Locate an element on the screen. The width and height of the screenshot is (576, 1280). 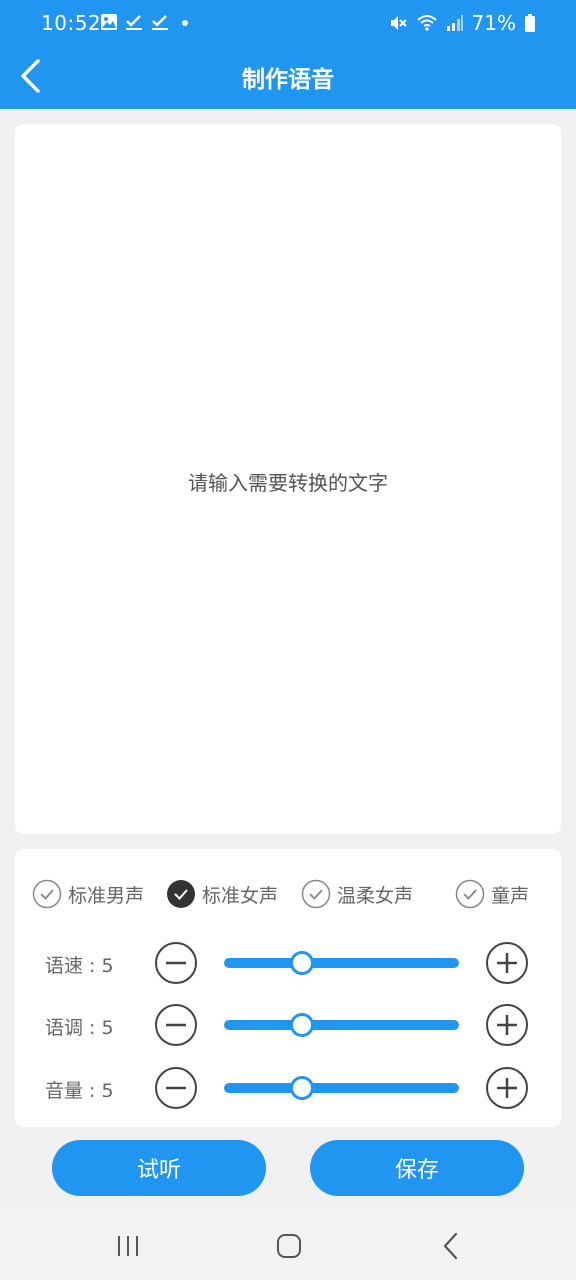
title-bar: 制作语音 is located at coordinates (288, 77).